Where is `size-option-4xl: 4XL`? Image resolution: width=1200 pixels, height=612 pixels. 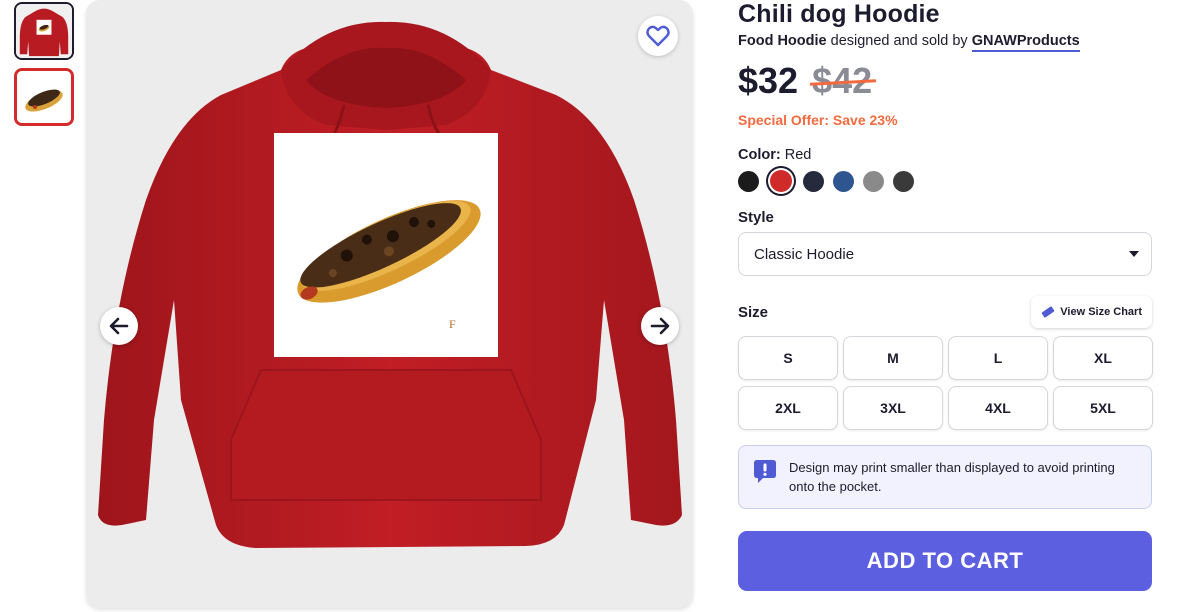 size-option-4xl: 4XL is located at coordinates (998, 408).